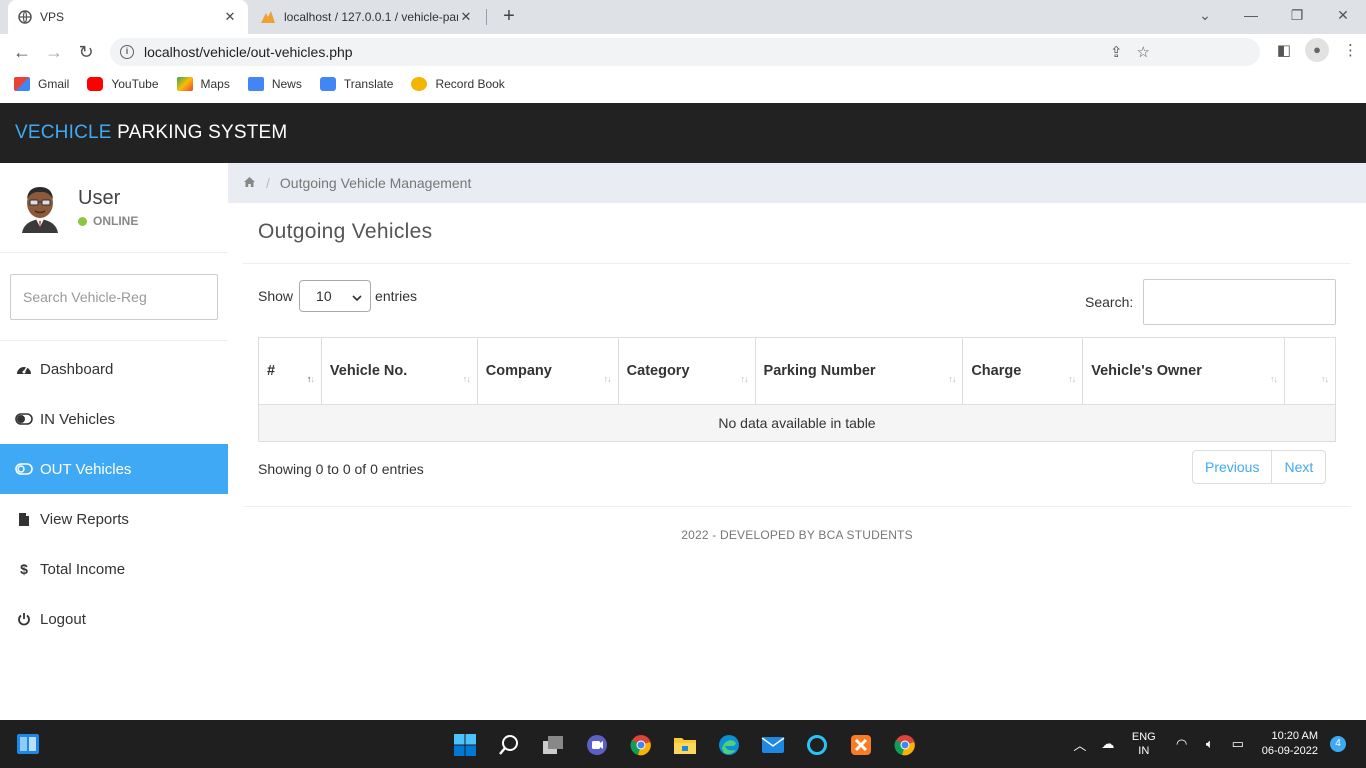 This screenshot has width=1366, height=768. What do you see at coordinates (465, 745) in the screenshot?
I see `start-menu-icon` at bounding box center [465, 745].